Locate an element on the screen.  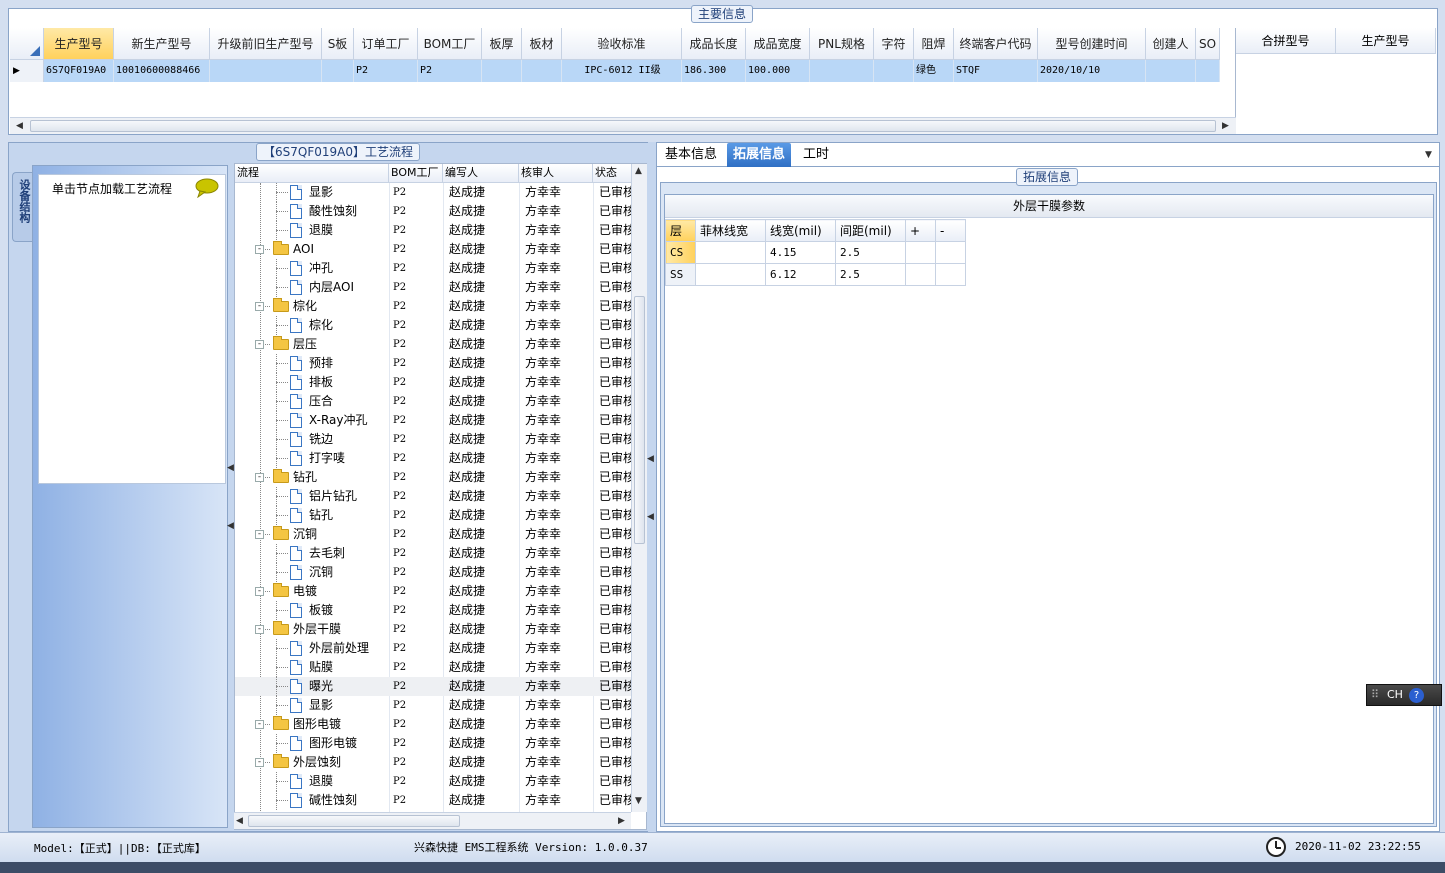
column-header: 菲林线宽 is located at coordinates (730, 230).